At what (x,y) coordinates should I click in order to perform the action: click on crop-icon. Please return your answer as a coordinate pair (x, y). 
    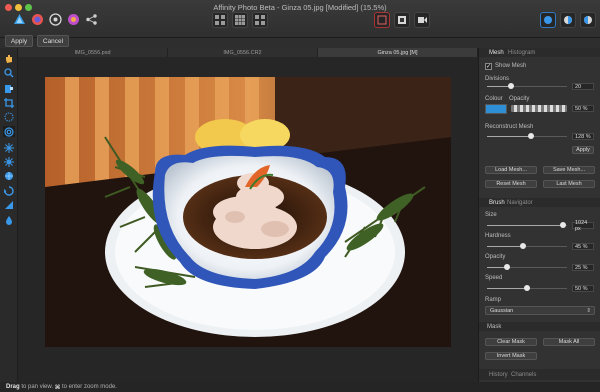
    Looking at the image, I should click on (9, 102).